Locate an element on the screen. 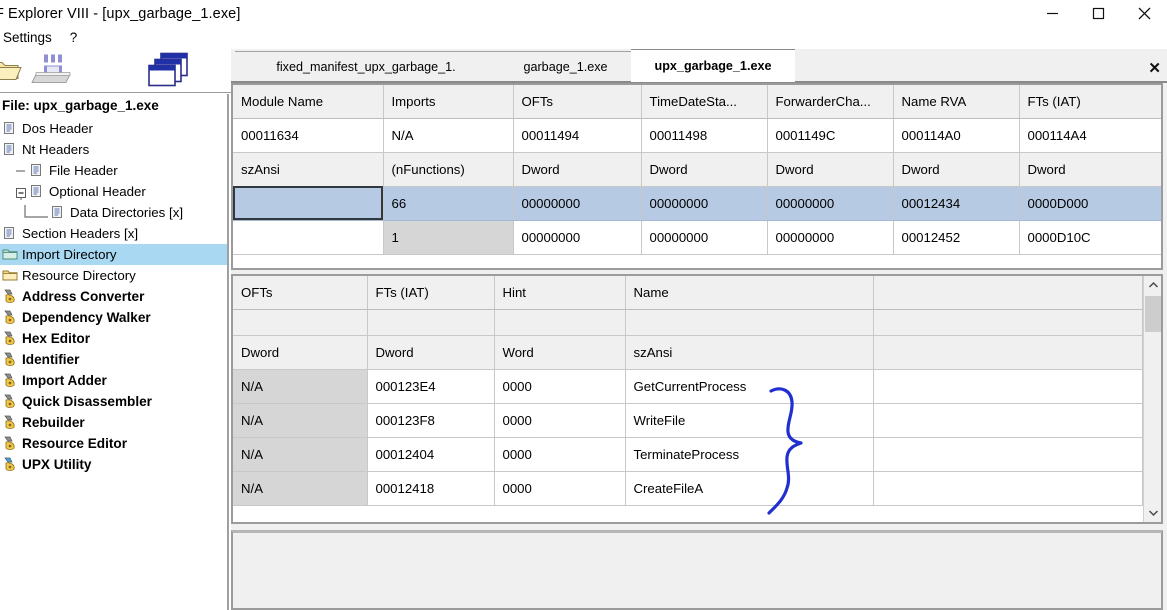 Image resolution: width=1167 pixels, height=610 pixels. table-row: N/A 000123E4 0000 GetCurrentProcess is located at coordinates (688, 386).